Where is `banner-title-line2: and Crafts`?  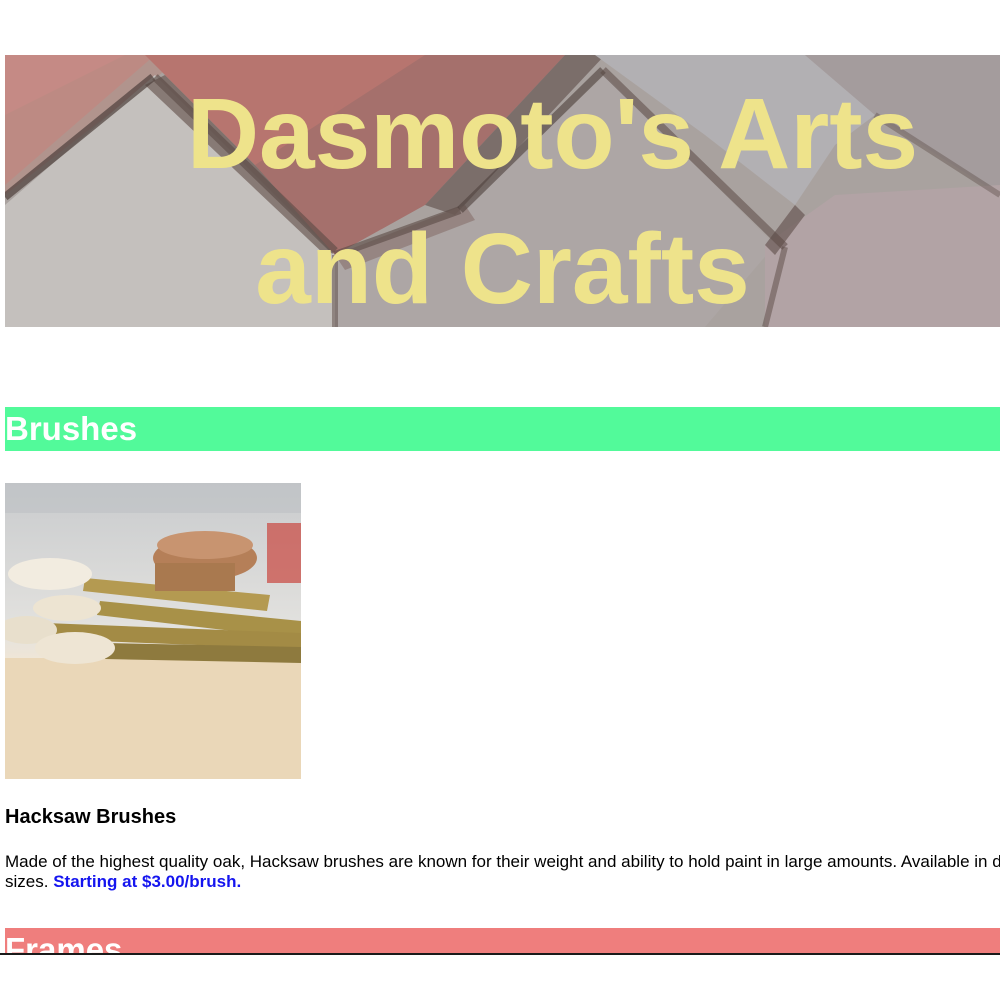 banner-title-line2: and Crafts is located at coordinates (502, 269).